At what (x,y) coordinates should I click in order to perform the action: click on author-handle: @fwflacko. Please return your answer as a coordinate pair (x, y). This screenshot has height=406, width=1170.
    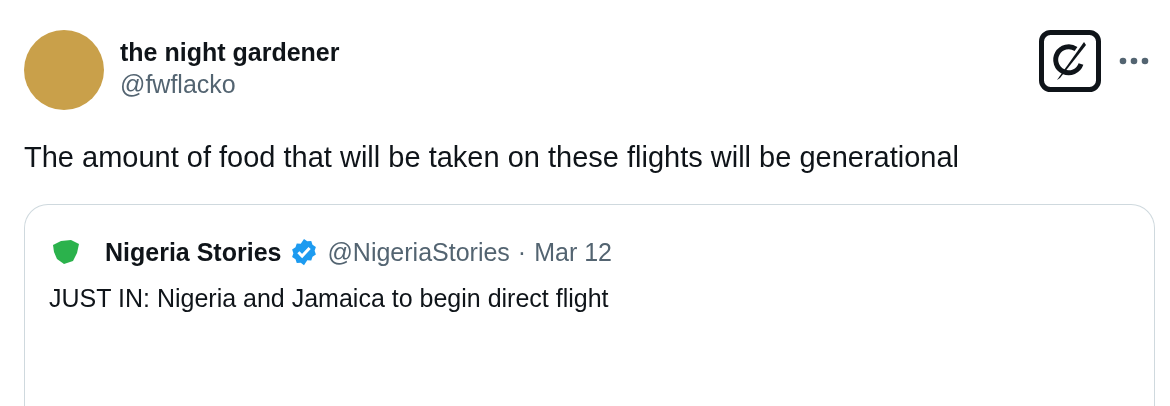
    Looking at the image, I should click on (571, 84).